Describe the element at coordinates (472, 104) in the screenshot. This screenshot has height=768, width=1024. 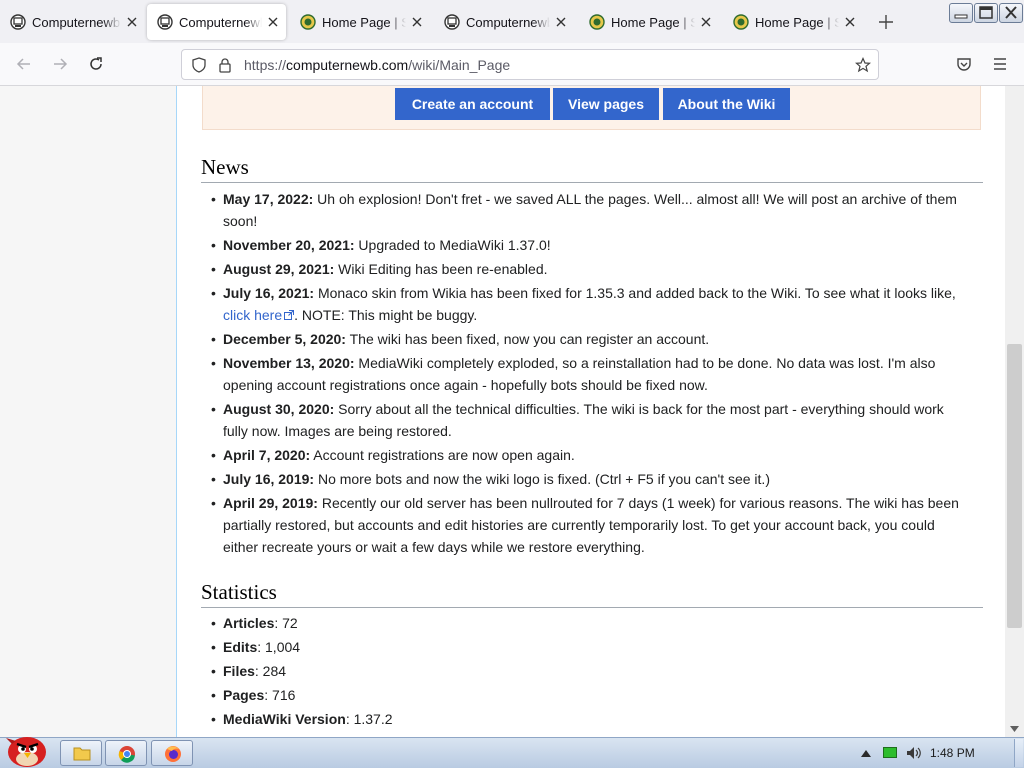
I see `create-account-button: Create an account` at that location.